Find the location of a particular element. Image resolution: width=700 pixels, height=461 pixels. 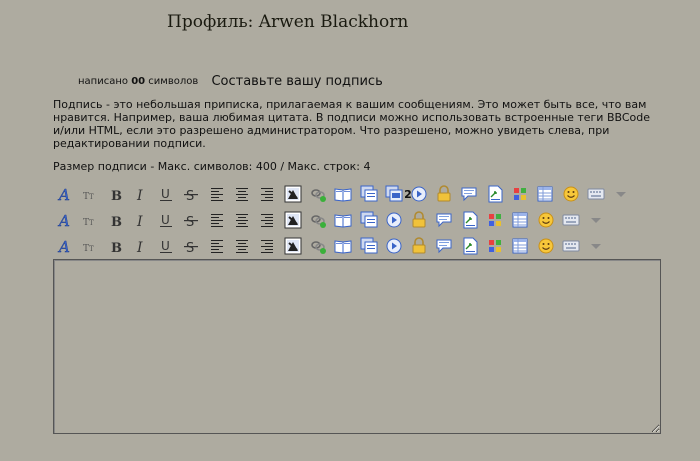

smiley-icon is located at coordinates (546, 220).